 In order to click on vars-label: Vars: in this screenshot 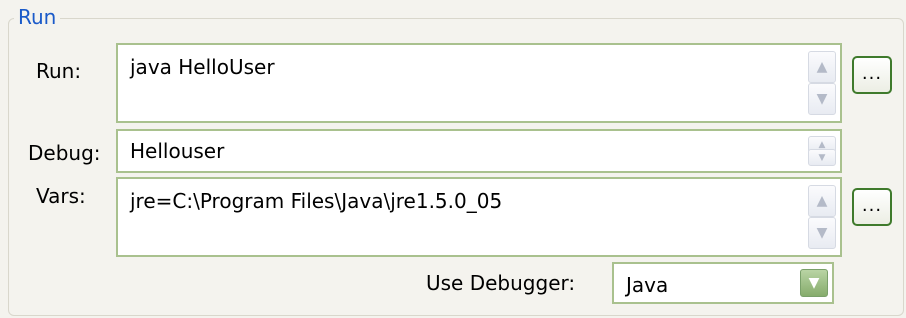, I will do `click(61, 196)`.